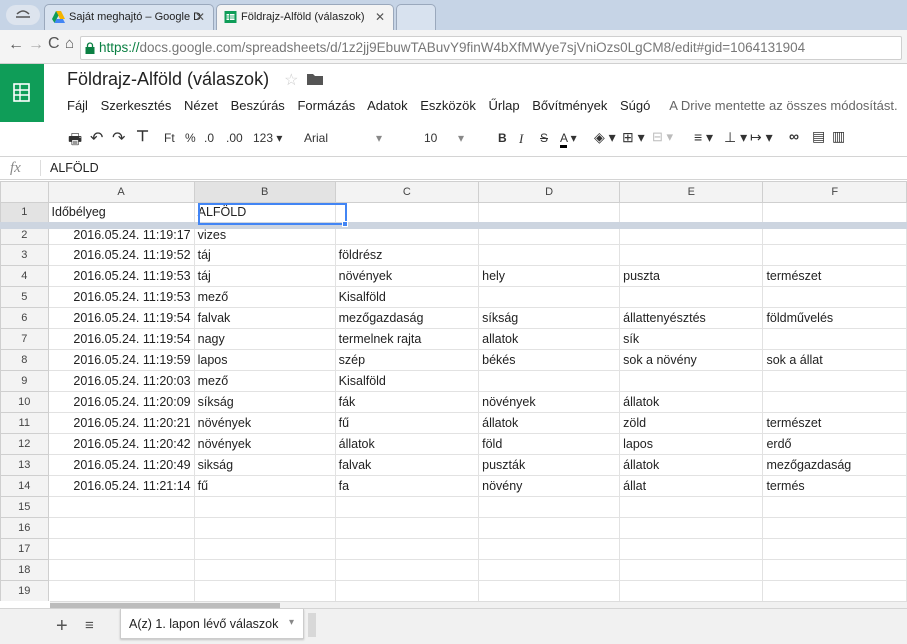 The width and height of the screenshot is (907, 644). Describe the element at coordinates (264, 465) in the screenshot. I see `cell: sikság` at that location.